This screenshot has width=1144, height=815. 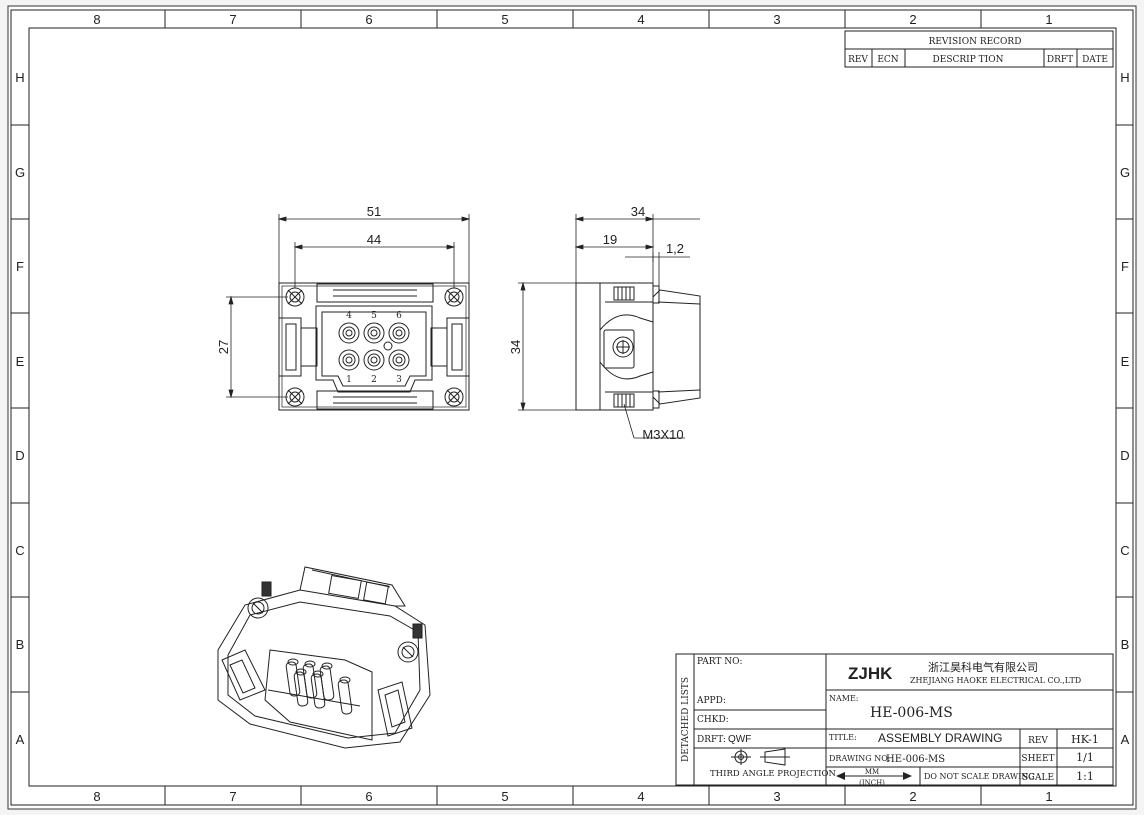 What do you see at coordinates (739, 739) in the screenshot?
I see `drft-value: QWF` at bounding box center [739, 739].